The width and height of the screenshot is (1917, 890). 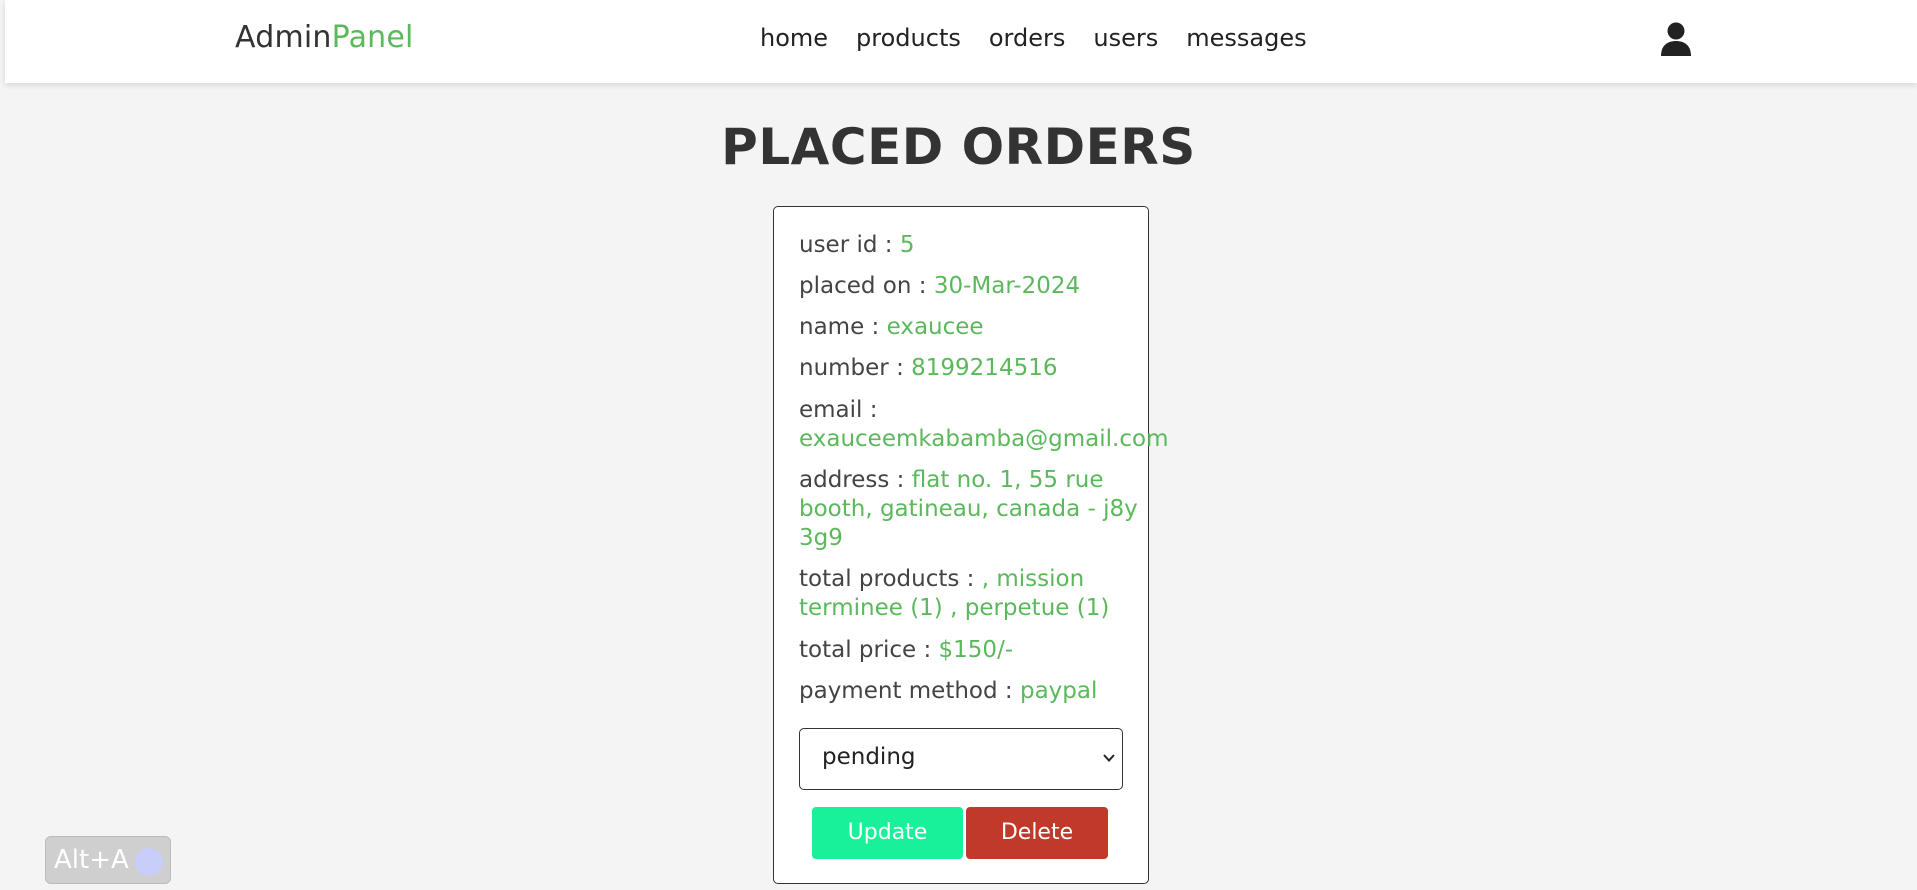 What do you see at coordinates (838, 410) in the screenshot?
I see `email-label: email :` at bounding box center [838, 410].